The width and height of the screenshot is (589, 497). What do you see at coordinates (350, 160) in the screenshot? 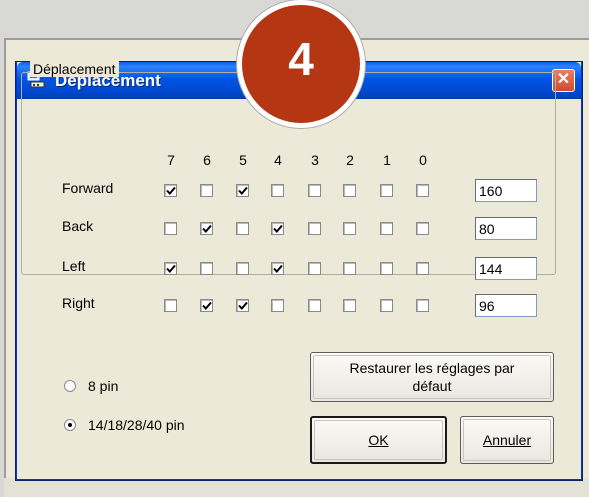
I see `bit-column-header: 2` at bounding box center [350, 160].